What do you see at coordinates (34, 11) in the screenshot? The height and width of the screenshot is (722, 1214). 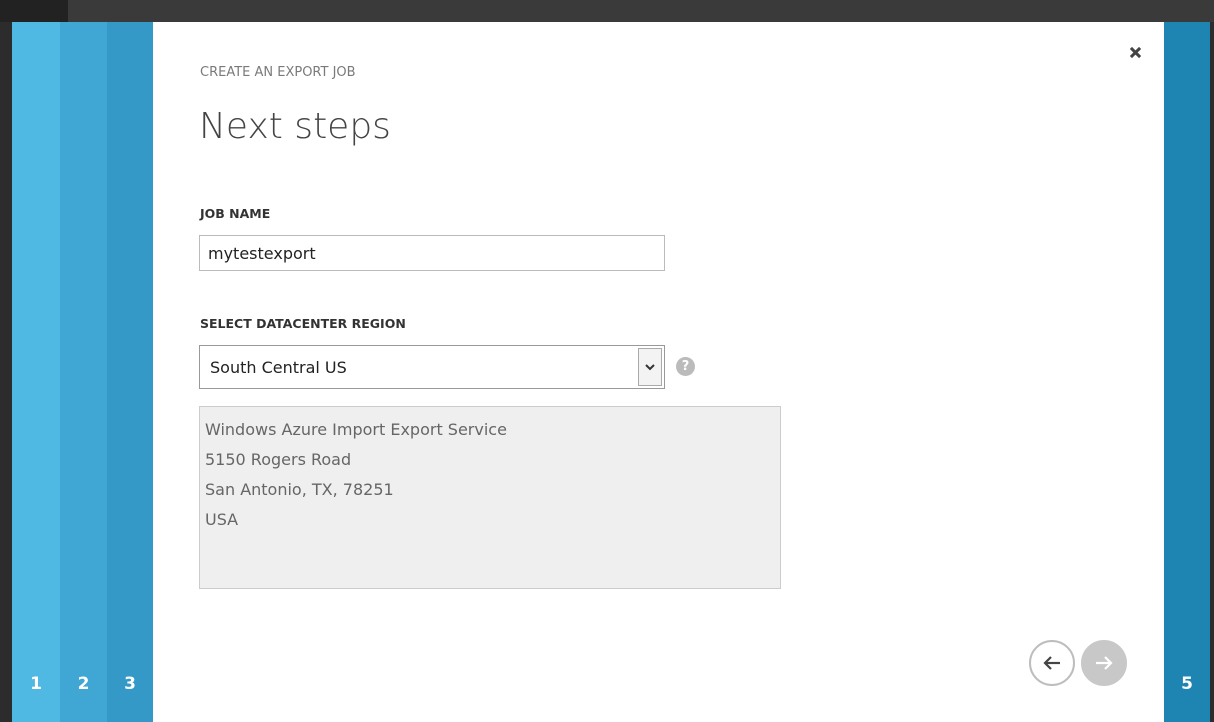 I see `top-bar-tab` at bounding box center [34, 11].